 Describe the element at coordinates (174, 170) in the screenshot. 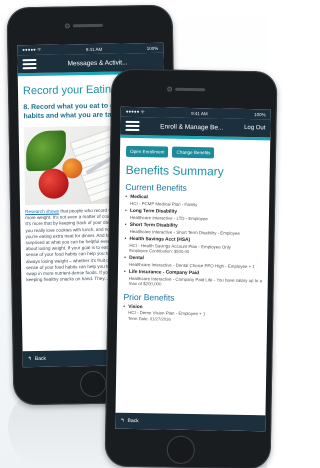

I see `page-title: Benefits Summary` at that location.